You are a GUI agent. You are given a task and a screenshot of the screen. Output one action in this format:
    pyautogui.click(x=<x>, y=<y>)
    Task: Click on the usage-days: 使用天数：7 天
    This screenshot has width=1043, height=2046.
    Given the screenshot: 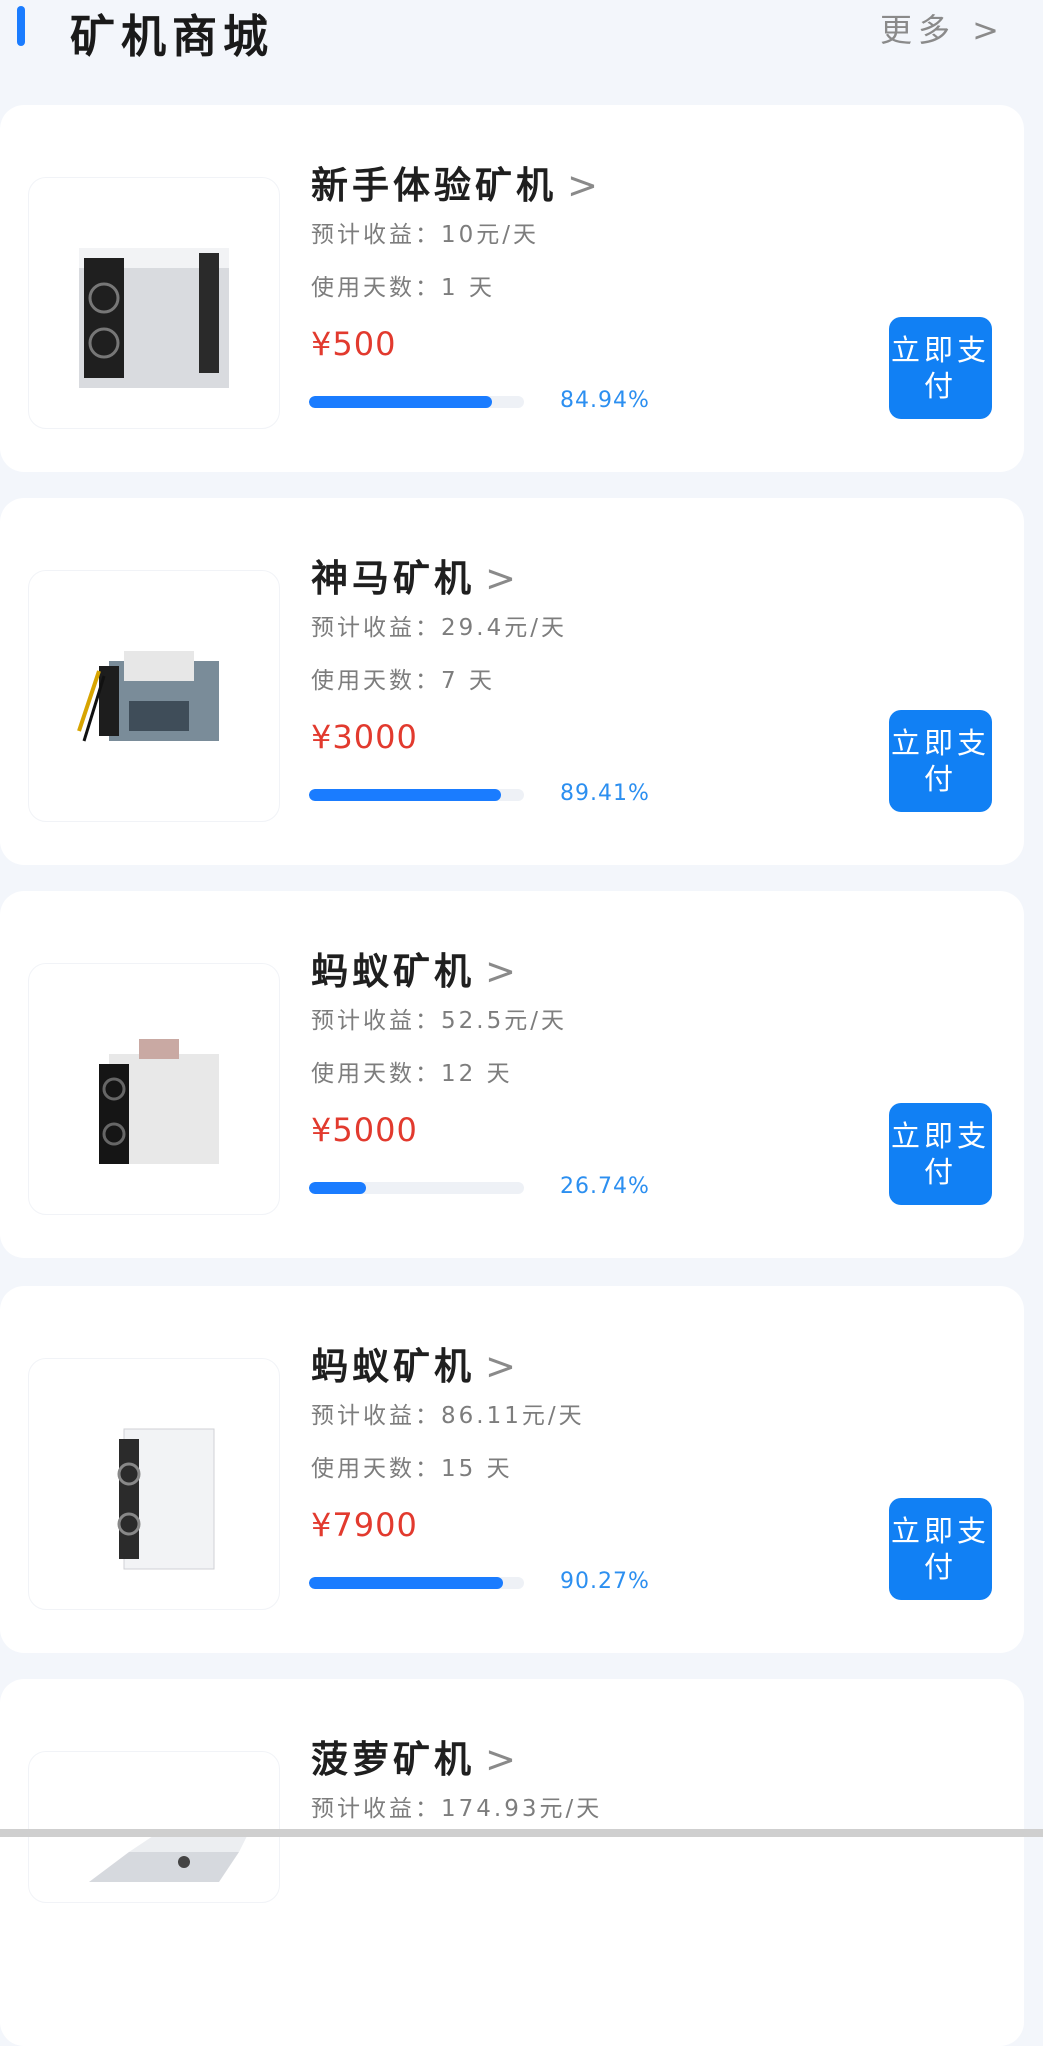 What is the action you would take?
    pyautogui.click(x=403, y=681)
    